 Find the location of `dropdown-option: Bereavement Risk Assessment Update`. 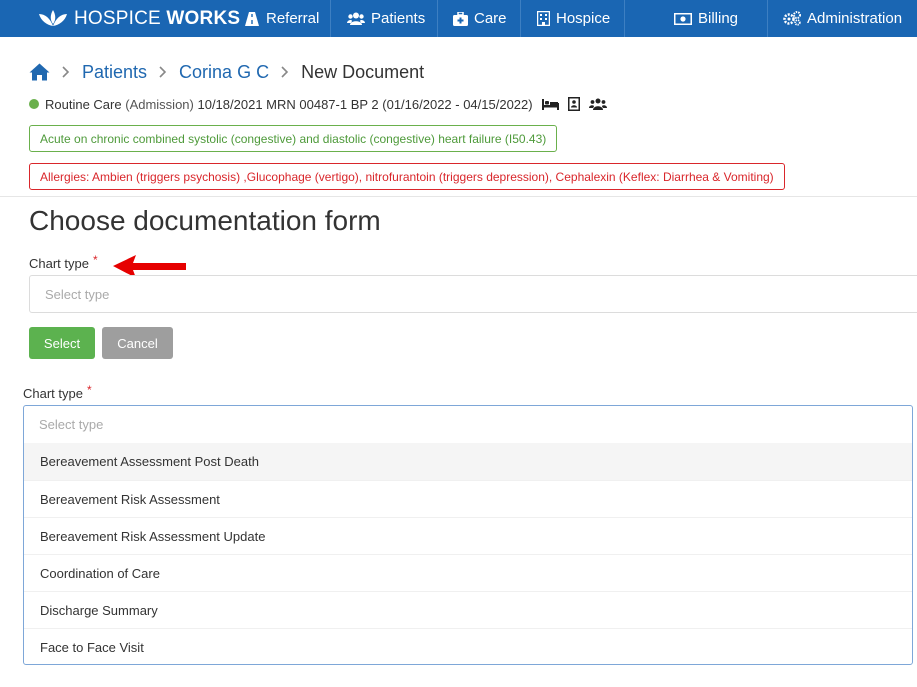

dropdown-option: Bereavement Risk Assessment Update is located at coordinates (468, 535).